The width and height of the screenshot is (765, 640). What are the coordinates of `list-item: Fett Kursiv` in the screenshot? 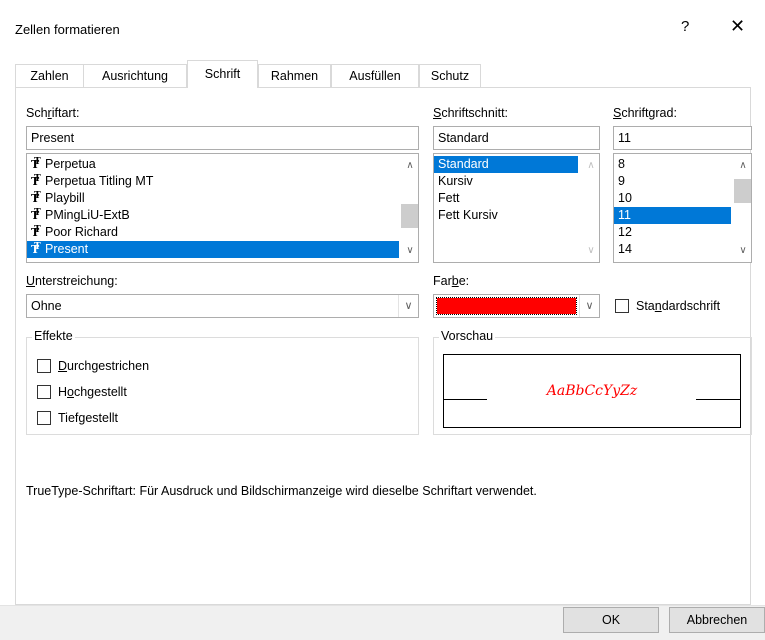 It's located at (516, 215).